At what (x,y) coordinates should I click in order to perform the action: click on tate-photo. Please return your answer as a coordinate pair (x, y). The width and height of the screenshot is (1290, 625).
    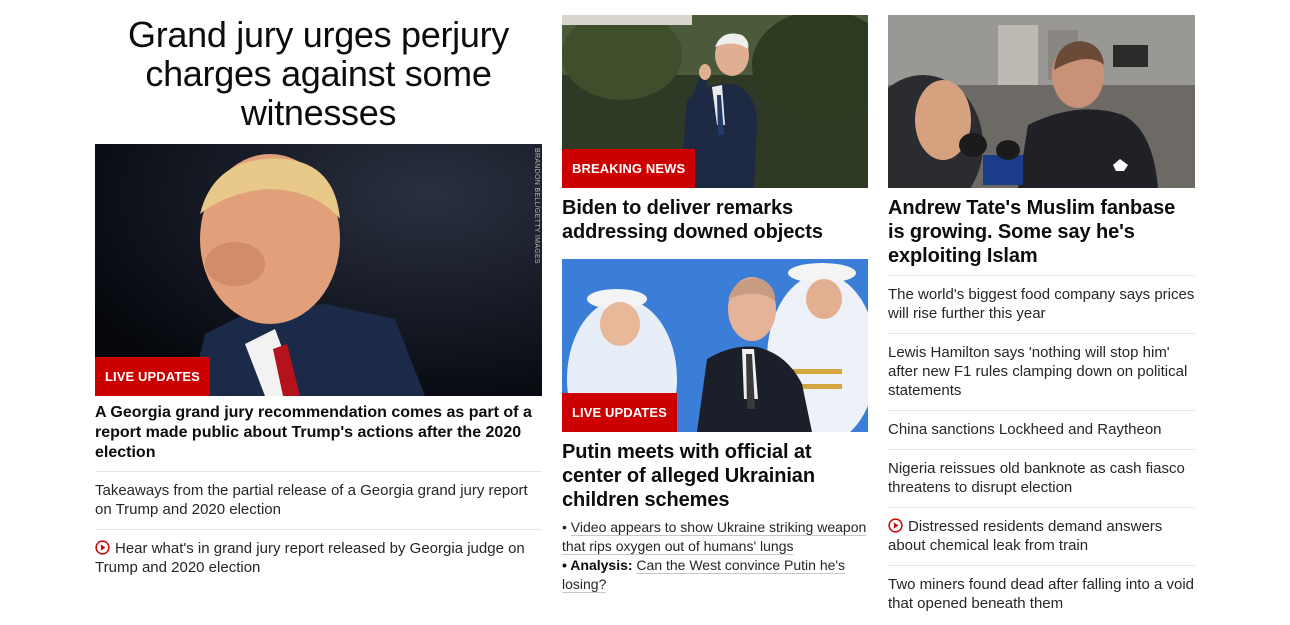
    Looking at the image, I should click on (1041, 101).